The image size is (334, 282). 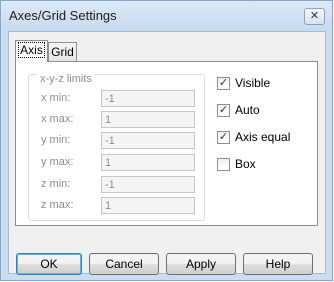 What do you see at coordinates (63, 15) in the screenshot?
I see `window-title: Axes/Grid Settings` at bounding box center [63, 15].